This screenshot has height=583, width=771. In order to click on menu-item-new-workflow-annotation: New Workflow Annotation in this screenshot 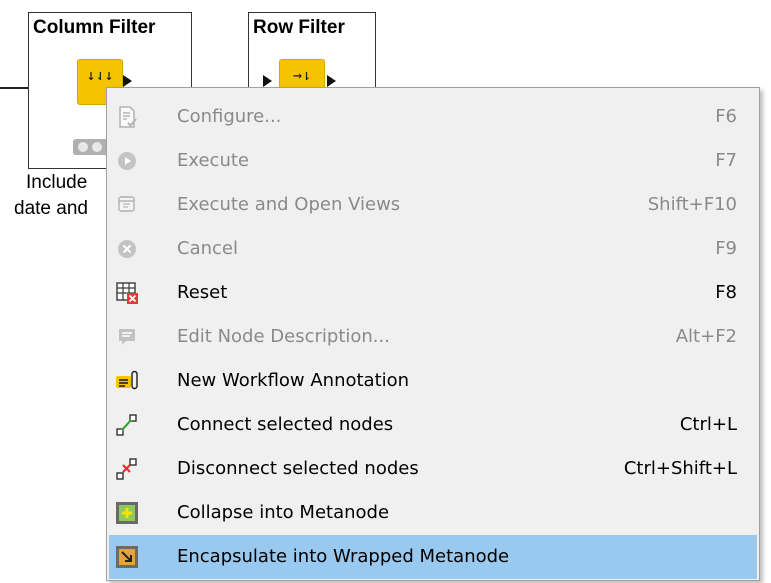, I will do `click(433, 381)`.